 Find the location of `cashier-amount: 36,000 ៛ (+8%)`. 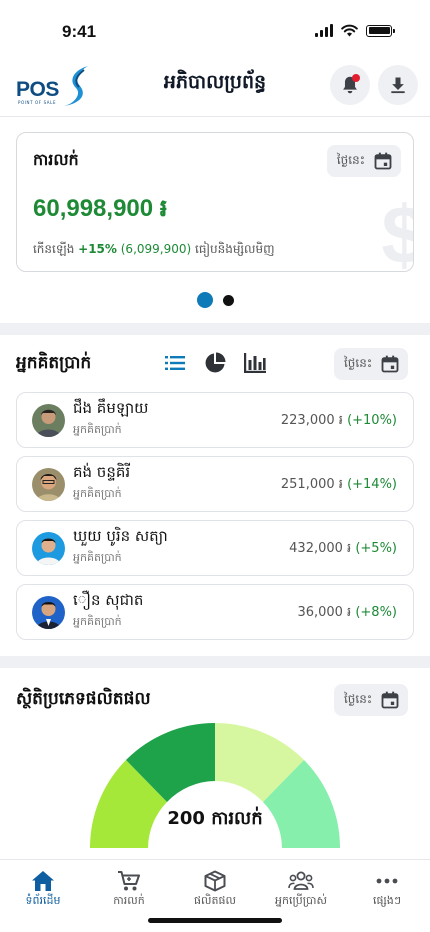

cashier-amount: 36,000 ៛ (+8%) is located at coordinates (347, 613).